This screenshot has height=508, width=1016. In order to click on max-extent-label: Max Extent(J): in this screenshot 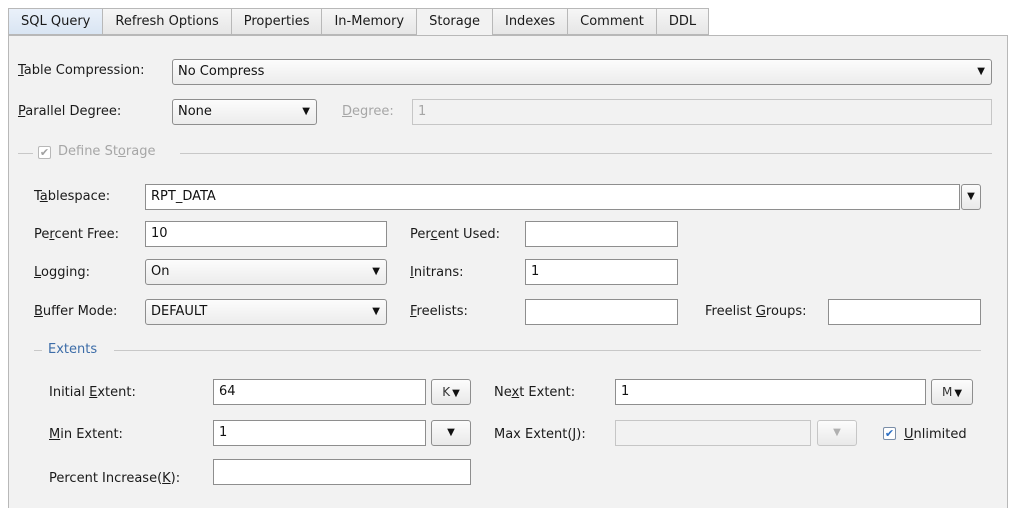, I will do `click(540, 434)`.